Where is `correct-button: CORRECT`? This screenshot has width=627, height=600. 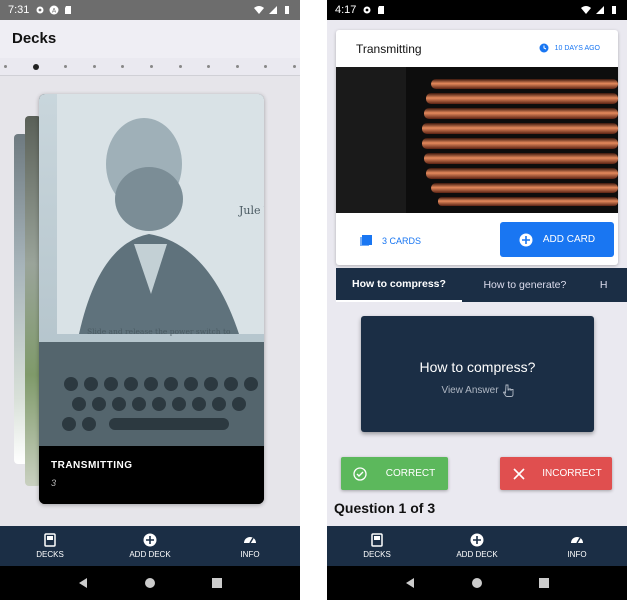
correct-button: CORRECT is located at coordinates (394, 473).